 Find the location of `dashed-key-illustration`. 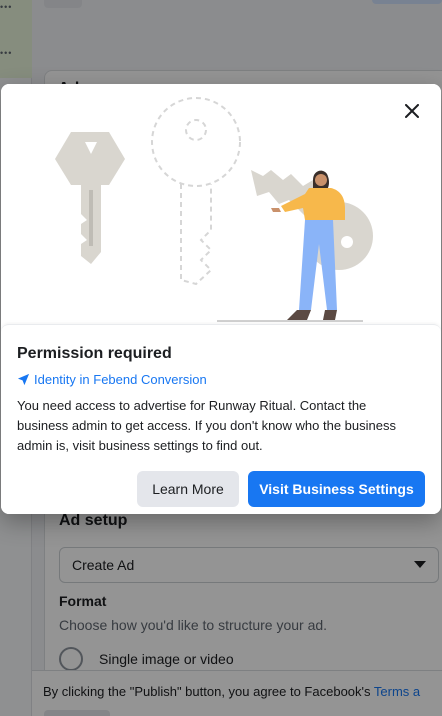

dashed-key-illustration is located at coordinates (196, 191).